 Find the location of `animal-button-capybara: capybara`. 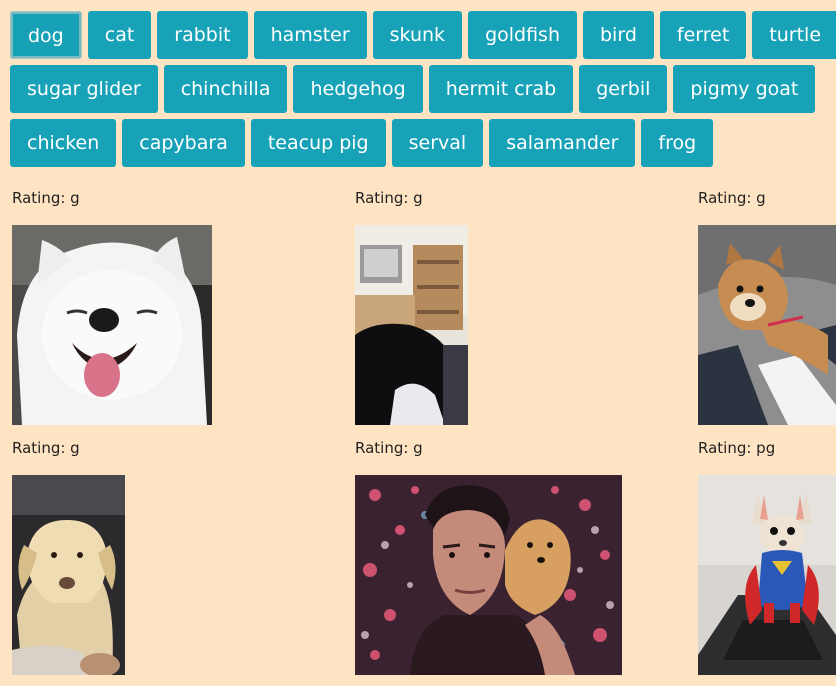

animal-button-capybara: capybara is located at coordinates (183, 143).